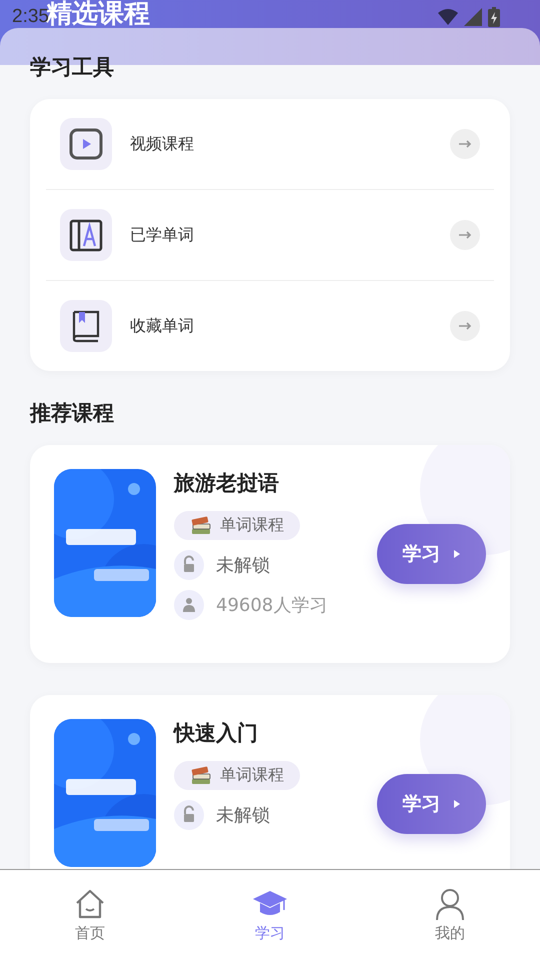 Image resolution: width=540 pixels, height=960 pixels. What do you see at coordinates (86, 235) in the screenshot?
I see `word-book-icon` at bounding box center [86, 235].